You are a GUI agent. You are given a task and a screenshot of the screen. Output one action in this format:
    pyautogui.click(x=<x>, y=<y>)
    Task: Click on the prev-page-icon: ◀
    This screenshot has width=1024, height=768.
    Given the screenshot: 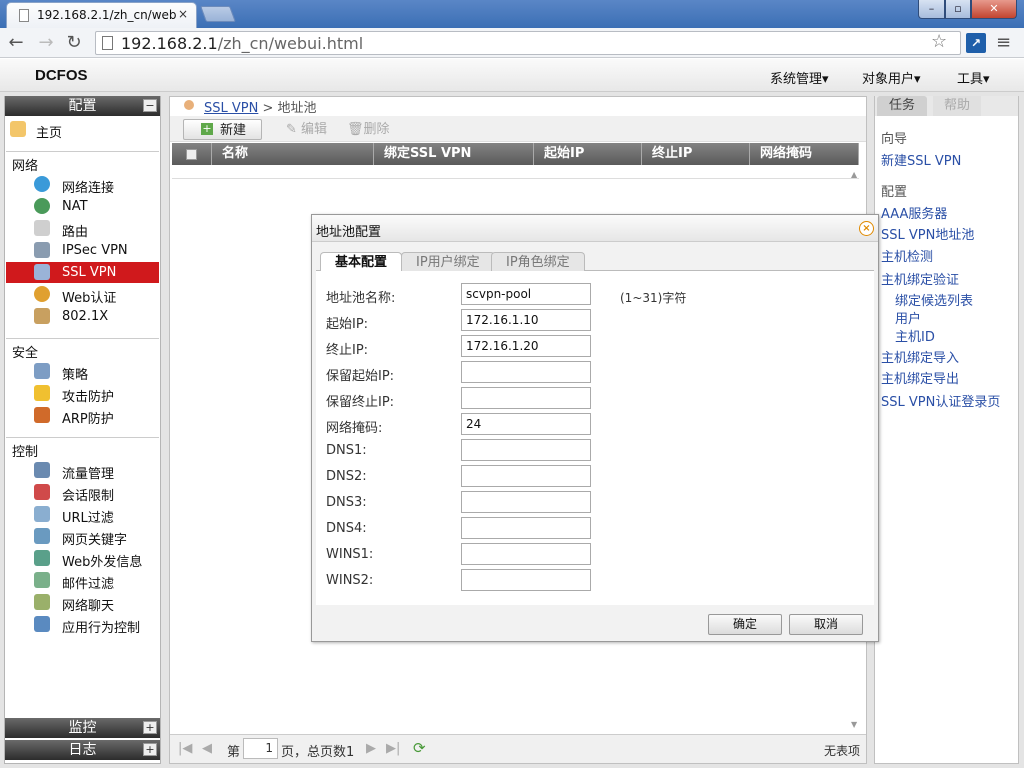 What is the action you would take?
    pyautogui.click(x=207, y=748)
    